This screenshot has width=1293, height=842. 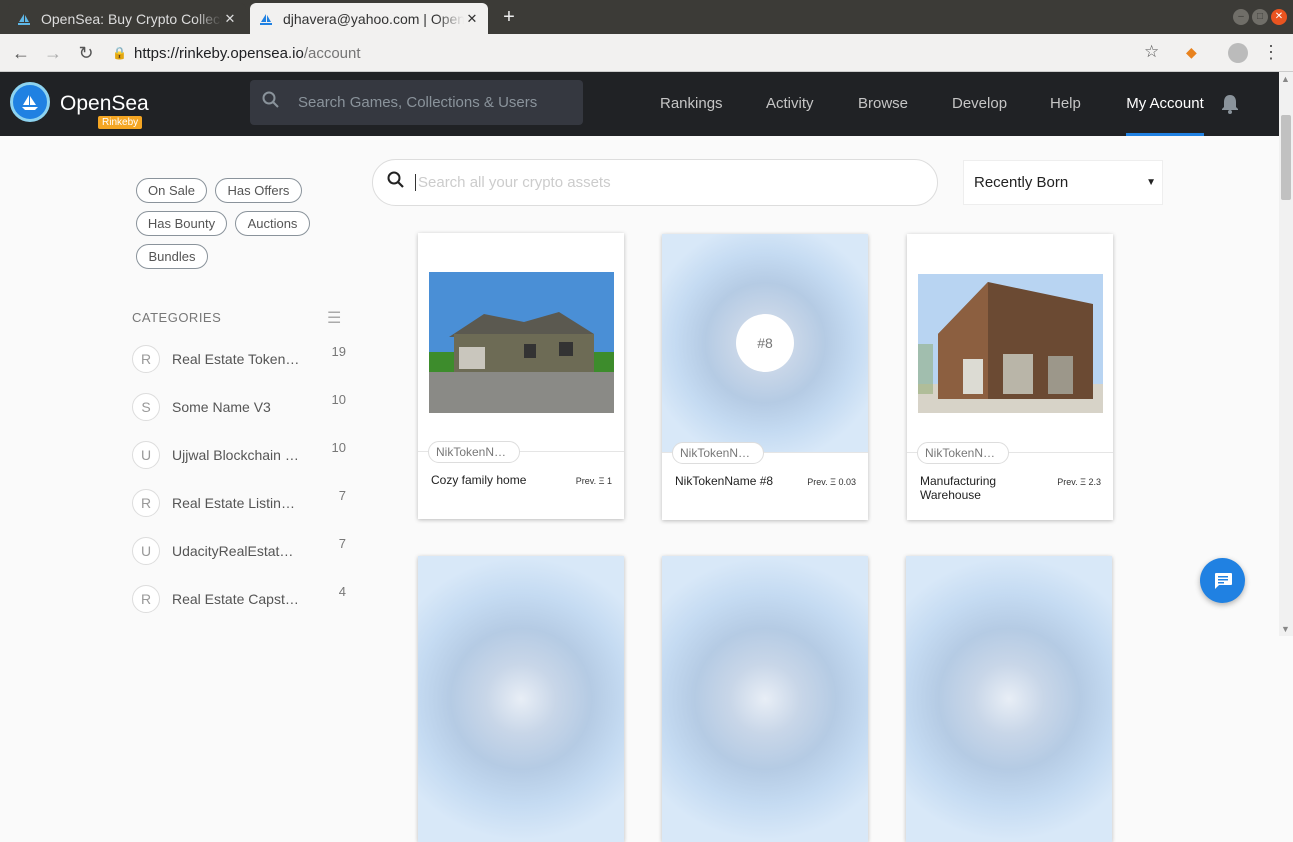 What do you see at coordinates (120, 122) in the screenshot?
I see `network-badge: Rinkeby` at bounding box center [120, 122].